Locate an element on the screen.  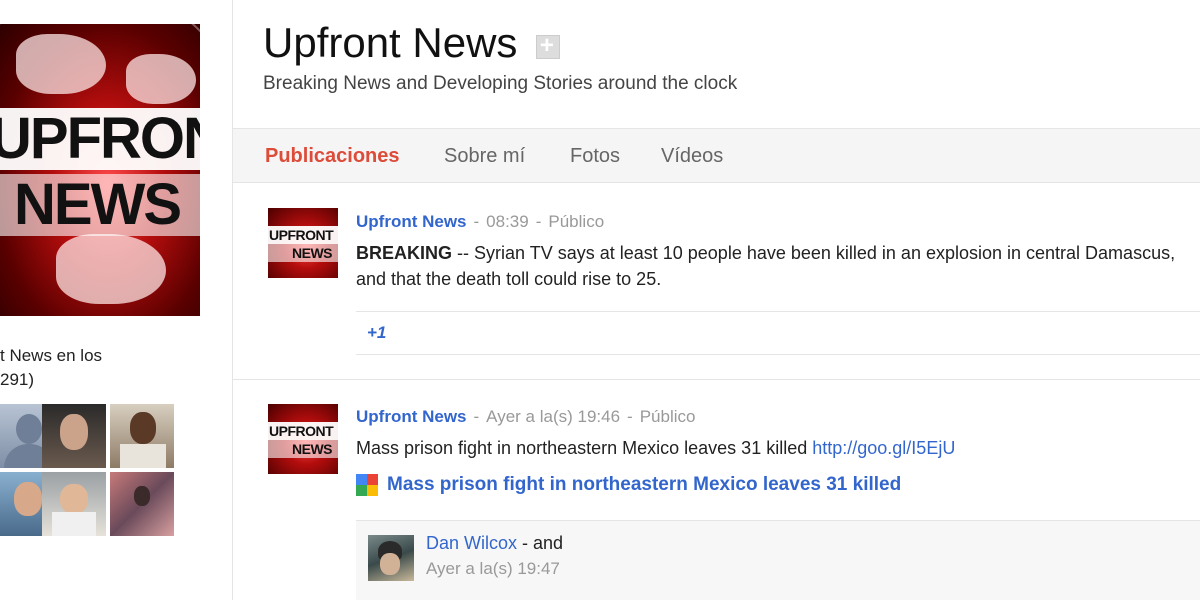
page-title: Upfront News is located at coordinates (390, 42).